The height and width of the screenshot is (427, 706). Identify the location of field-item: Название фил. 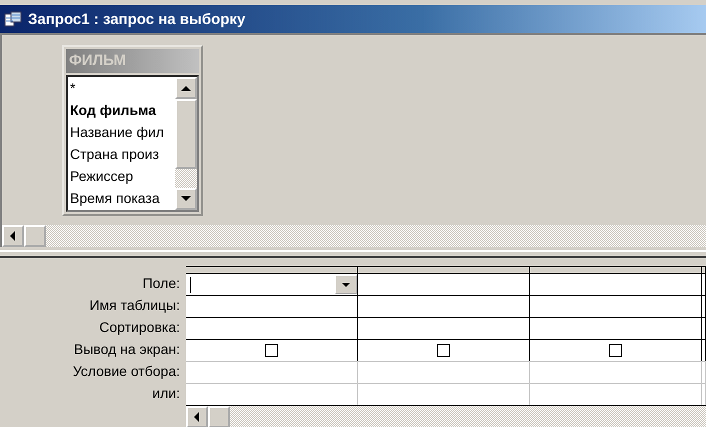
(121, 132).